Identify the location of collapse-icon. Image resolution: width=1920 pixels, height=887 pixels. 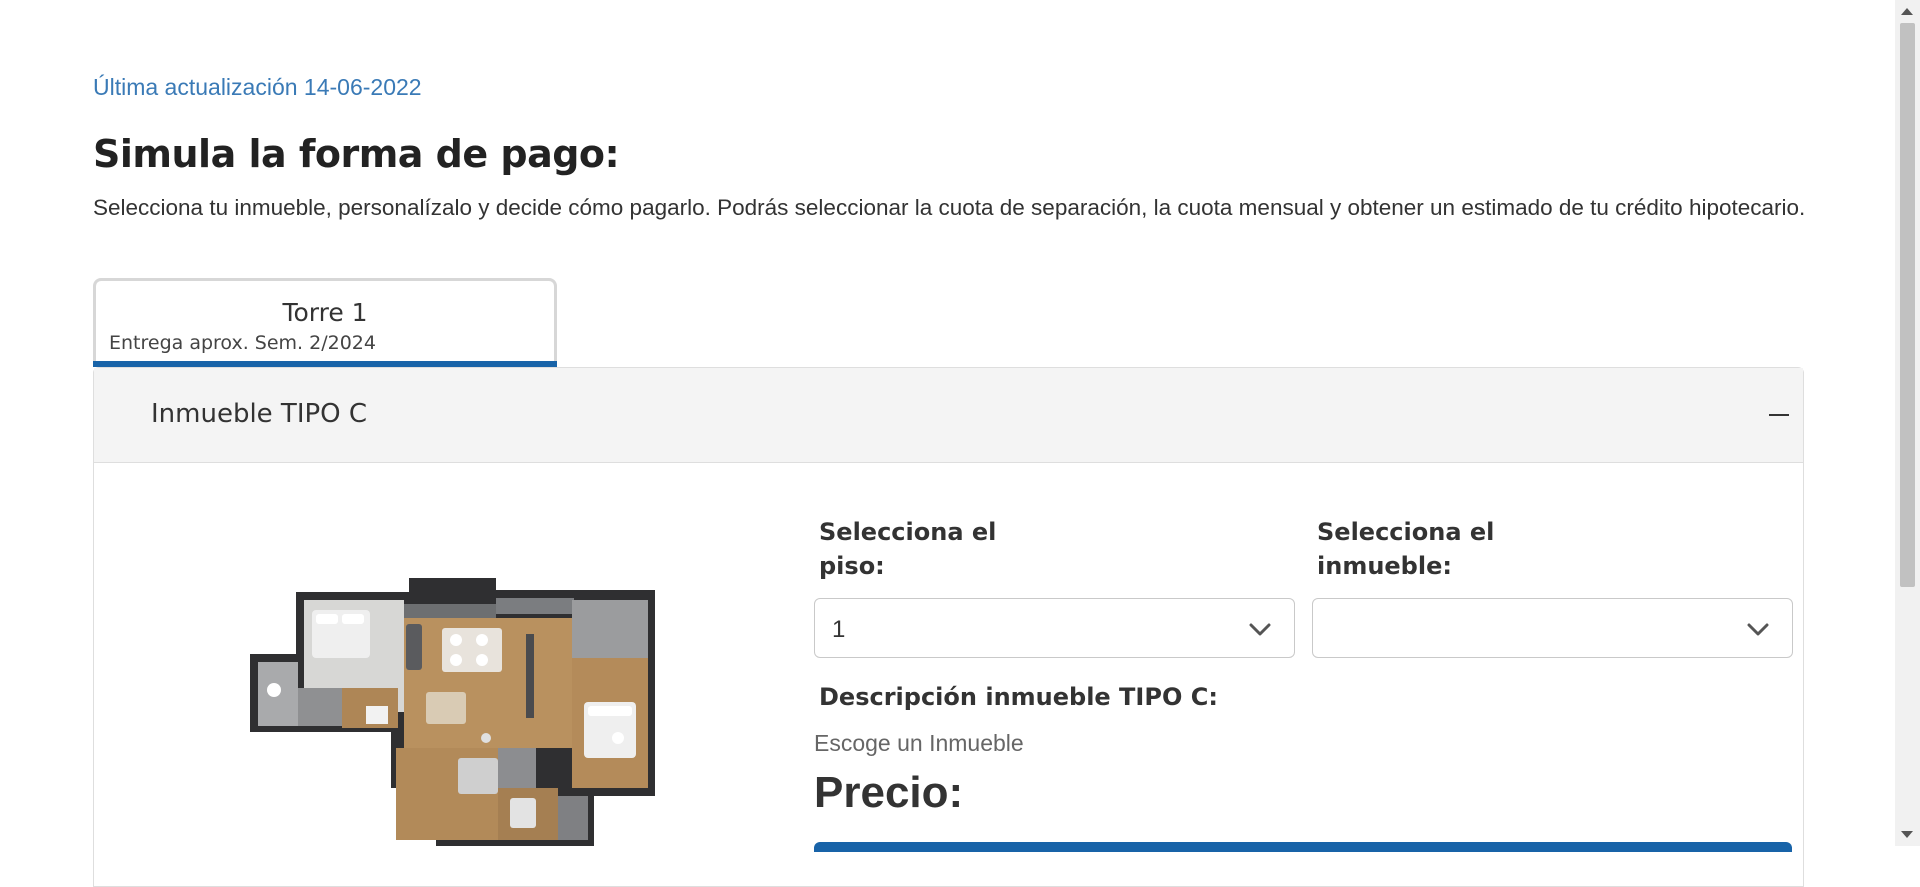
(1779, 415).